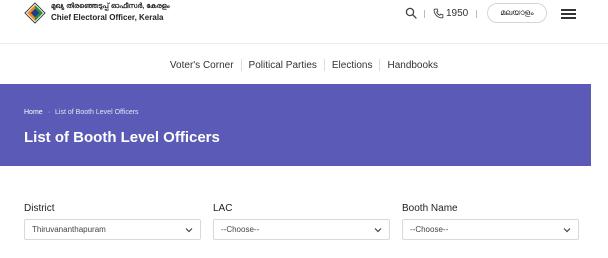 This screenshot has width=608, height=258. What do you see at coordinates (112, 229) in the screenshot?
I see `district-select: Thiruvananthapuram` at bounding box center [112, 229].